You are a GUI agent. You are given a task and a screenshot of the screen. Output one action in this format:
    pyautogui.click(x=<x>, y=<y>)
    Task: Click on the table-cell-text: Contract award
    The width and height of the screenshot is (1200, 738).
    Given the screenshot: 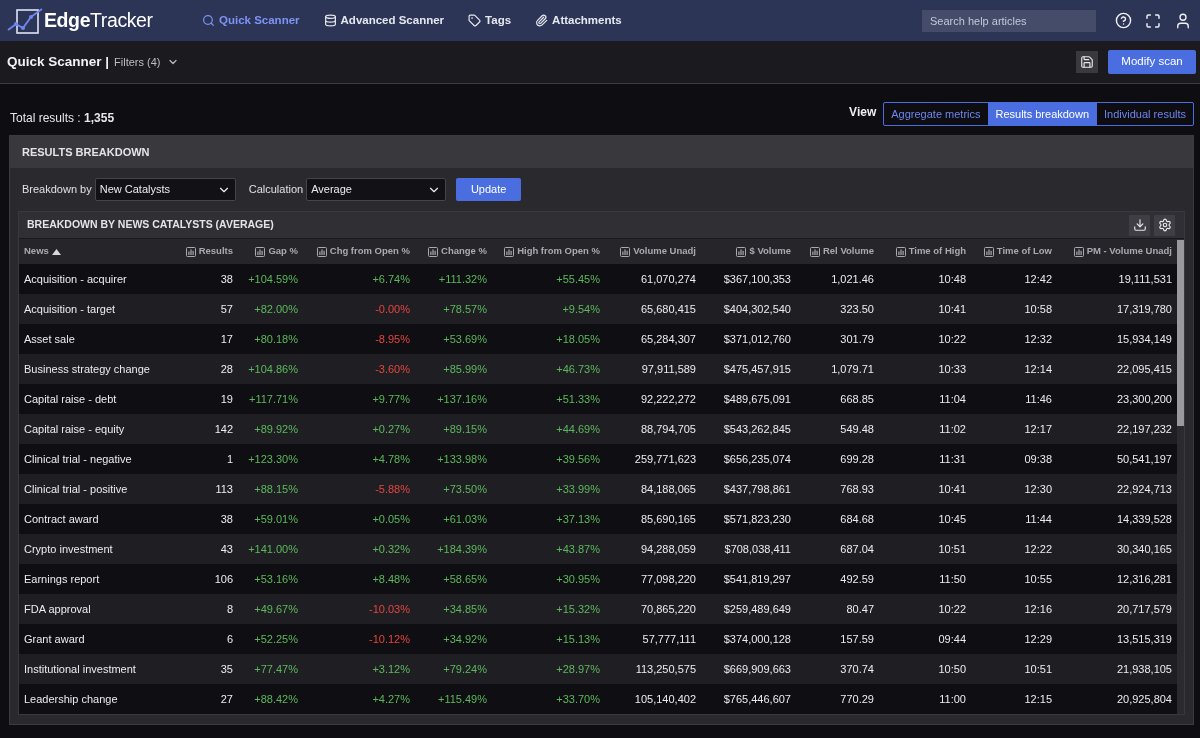 What is the action you would take?
    pyautogui.click(x=61, y=519)
    